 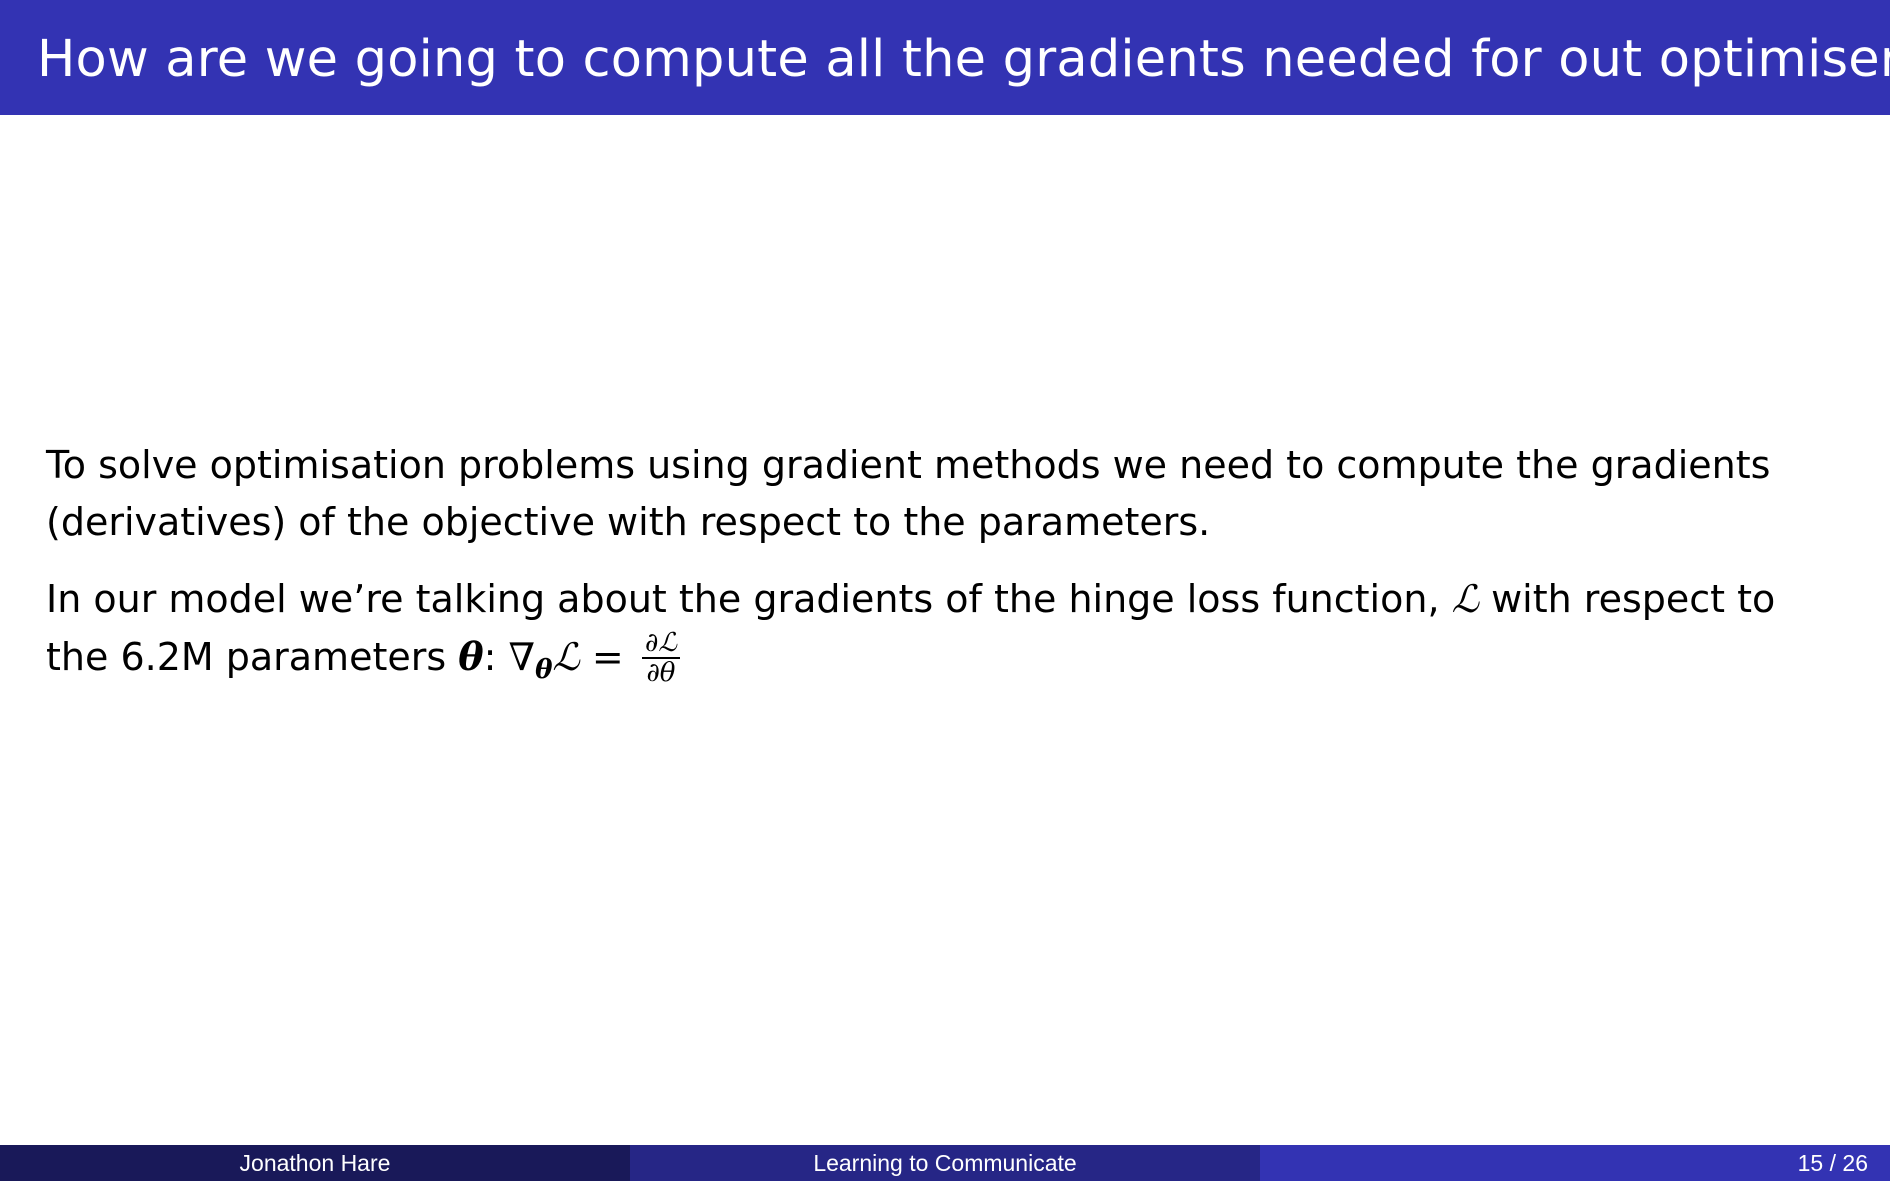 I want to click on page-total: 26, so click(x=1855, y=1162).